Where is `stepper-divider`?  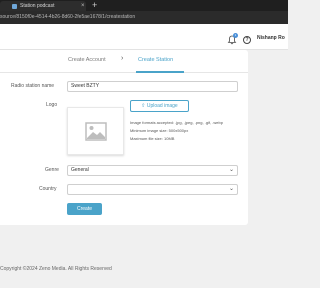 stepper-divider is located at coordinates (124, 72).